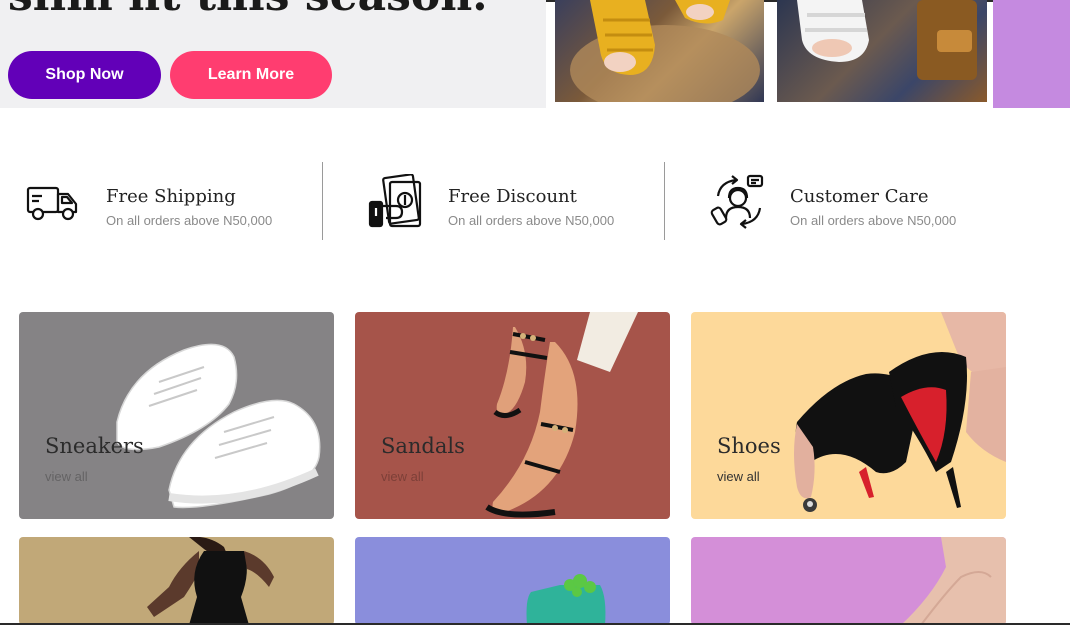 The image size is (1070, 625). Describe the element at coordinates (848, 581) in the screenshot. I see `category-card-heels` at that location.